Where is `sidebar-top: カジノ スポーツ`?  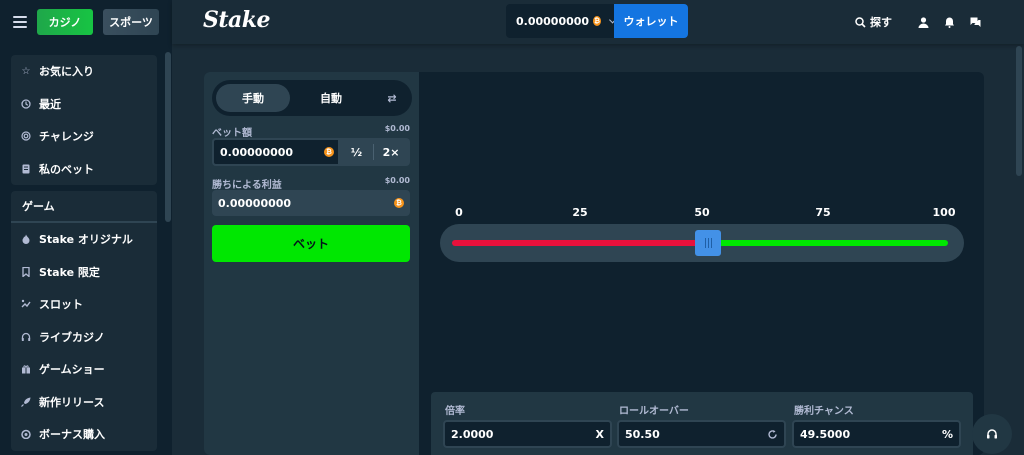 sidebar-top: カジノ スポーツ is located at coordinates (86, 22).